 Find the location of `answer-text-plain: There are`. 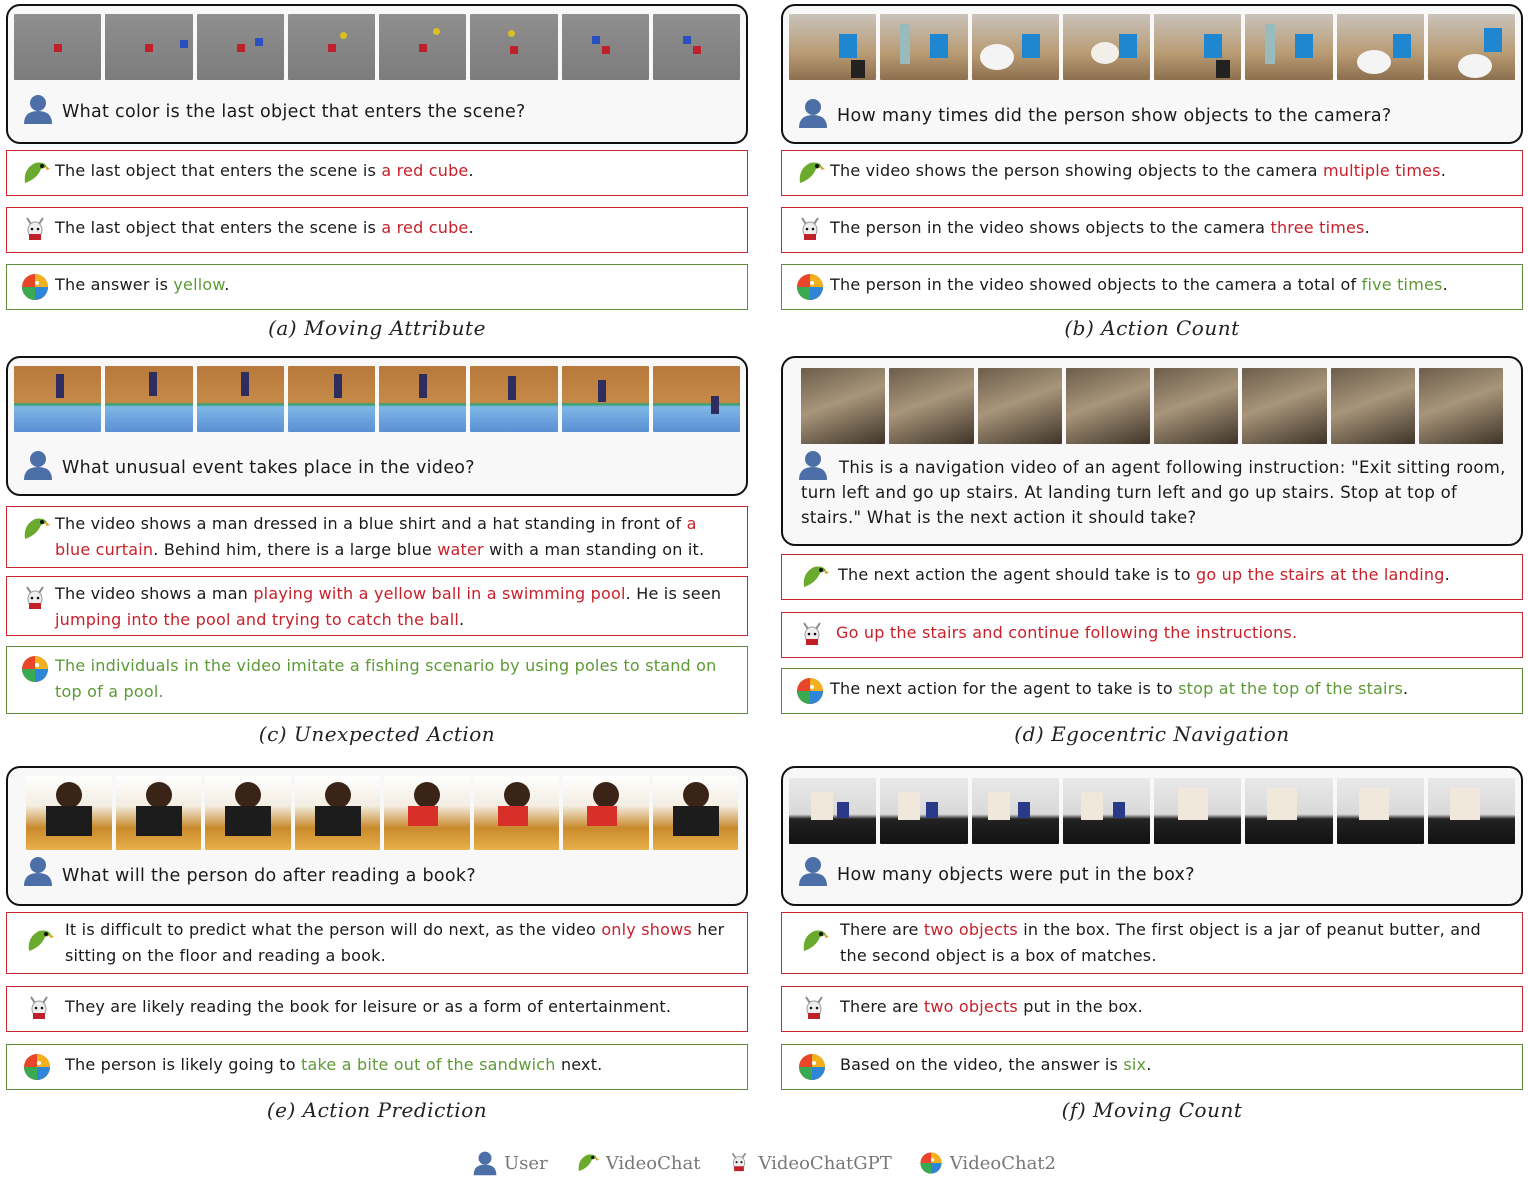

answer-text-plain: There are is located at coordinates (882, 929).